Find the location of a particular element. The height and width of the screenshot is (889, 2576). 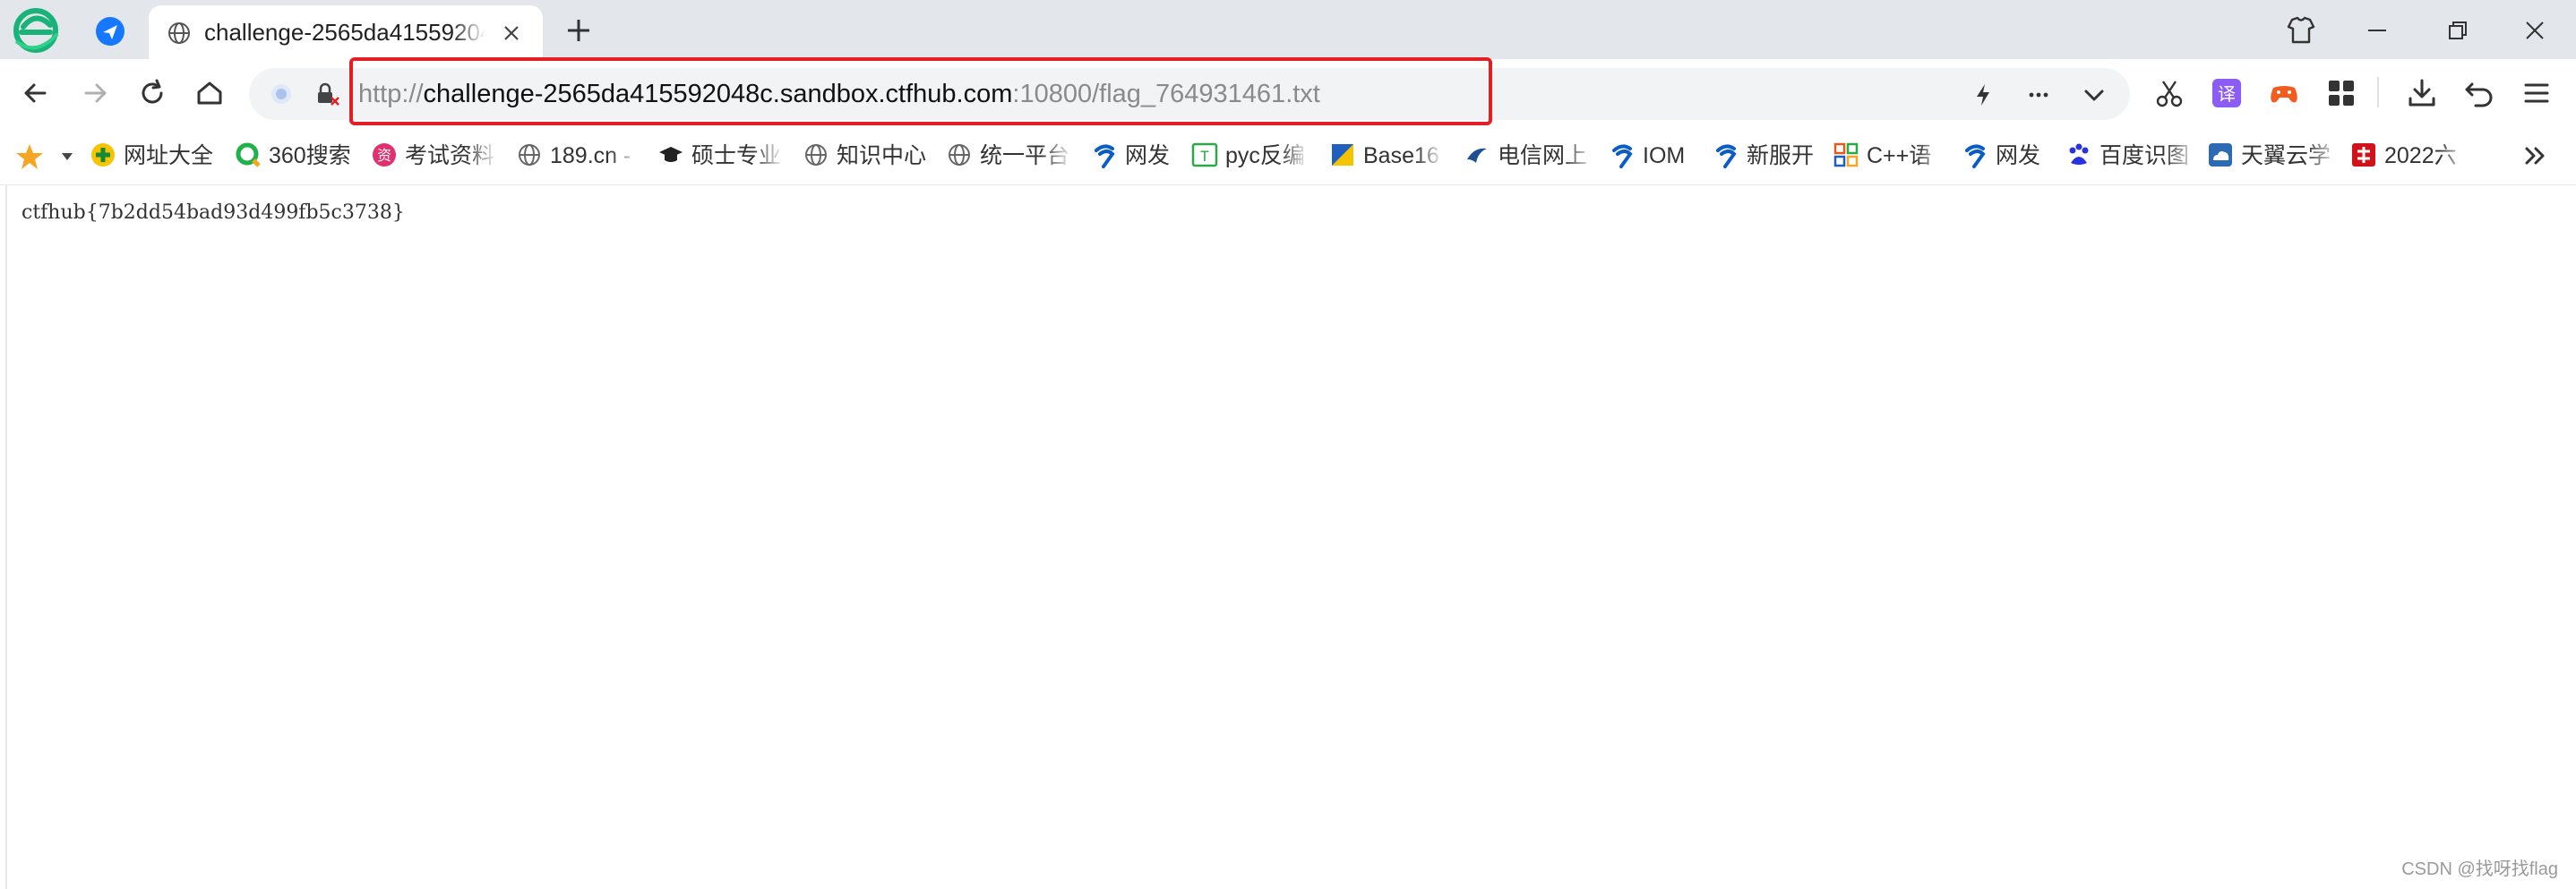

bookmark-item: 百度识图 is located at coordinates (2131, 156).